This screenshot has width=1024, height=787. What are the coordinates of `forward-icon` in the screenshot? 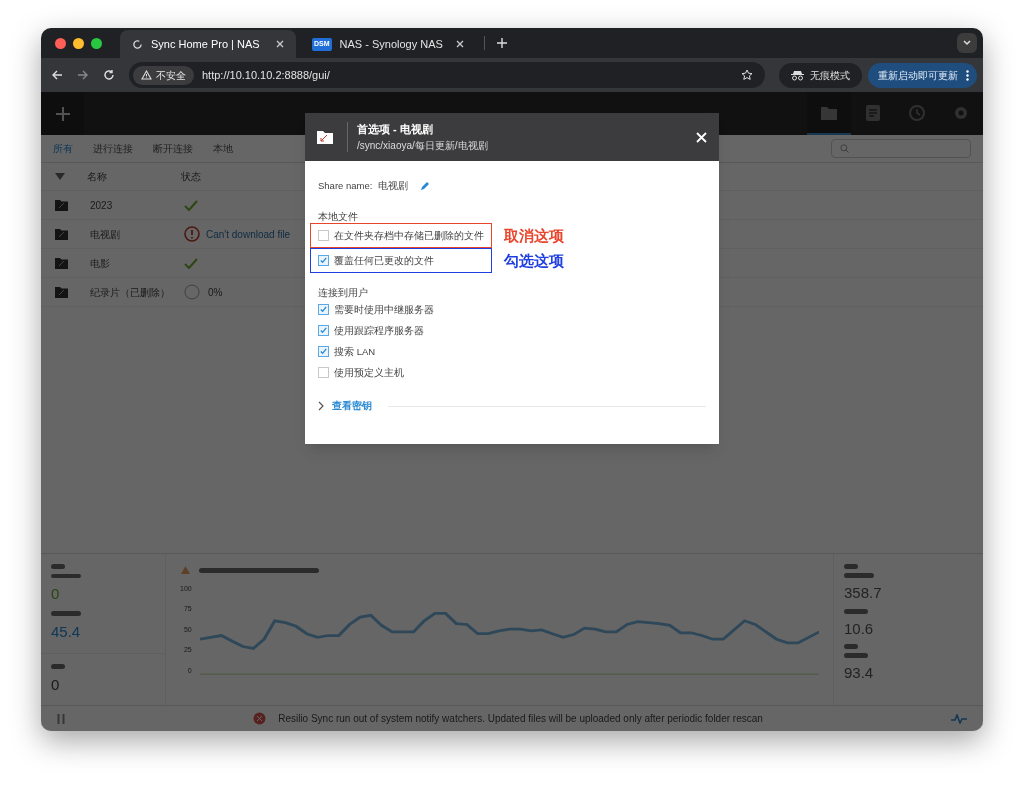 It's located at (83, 75).